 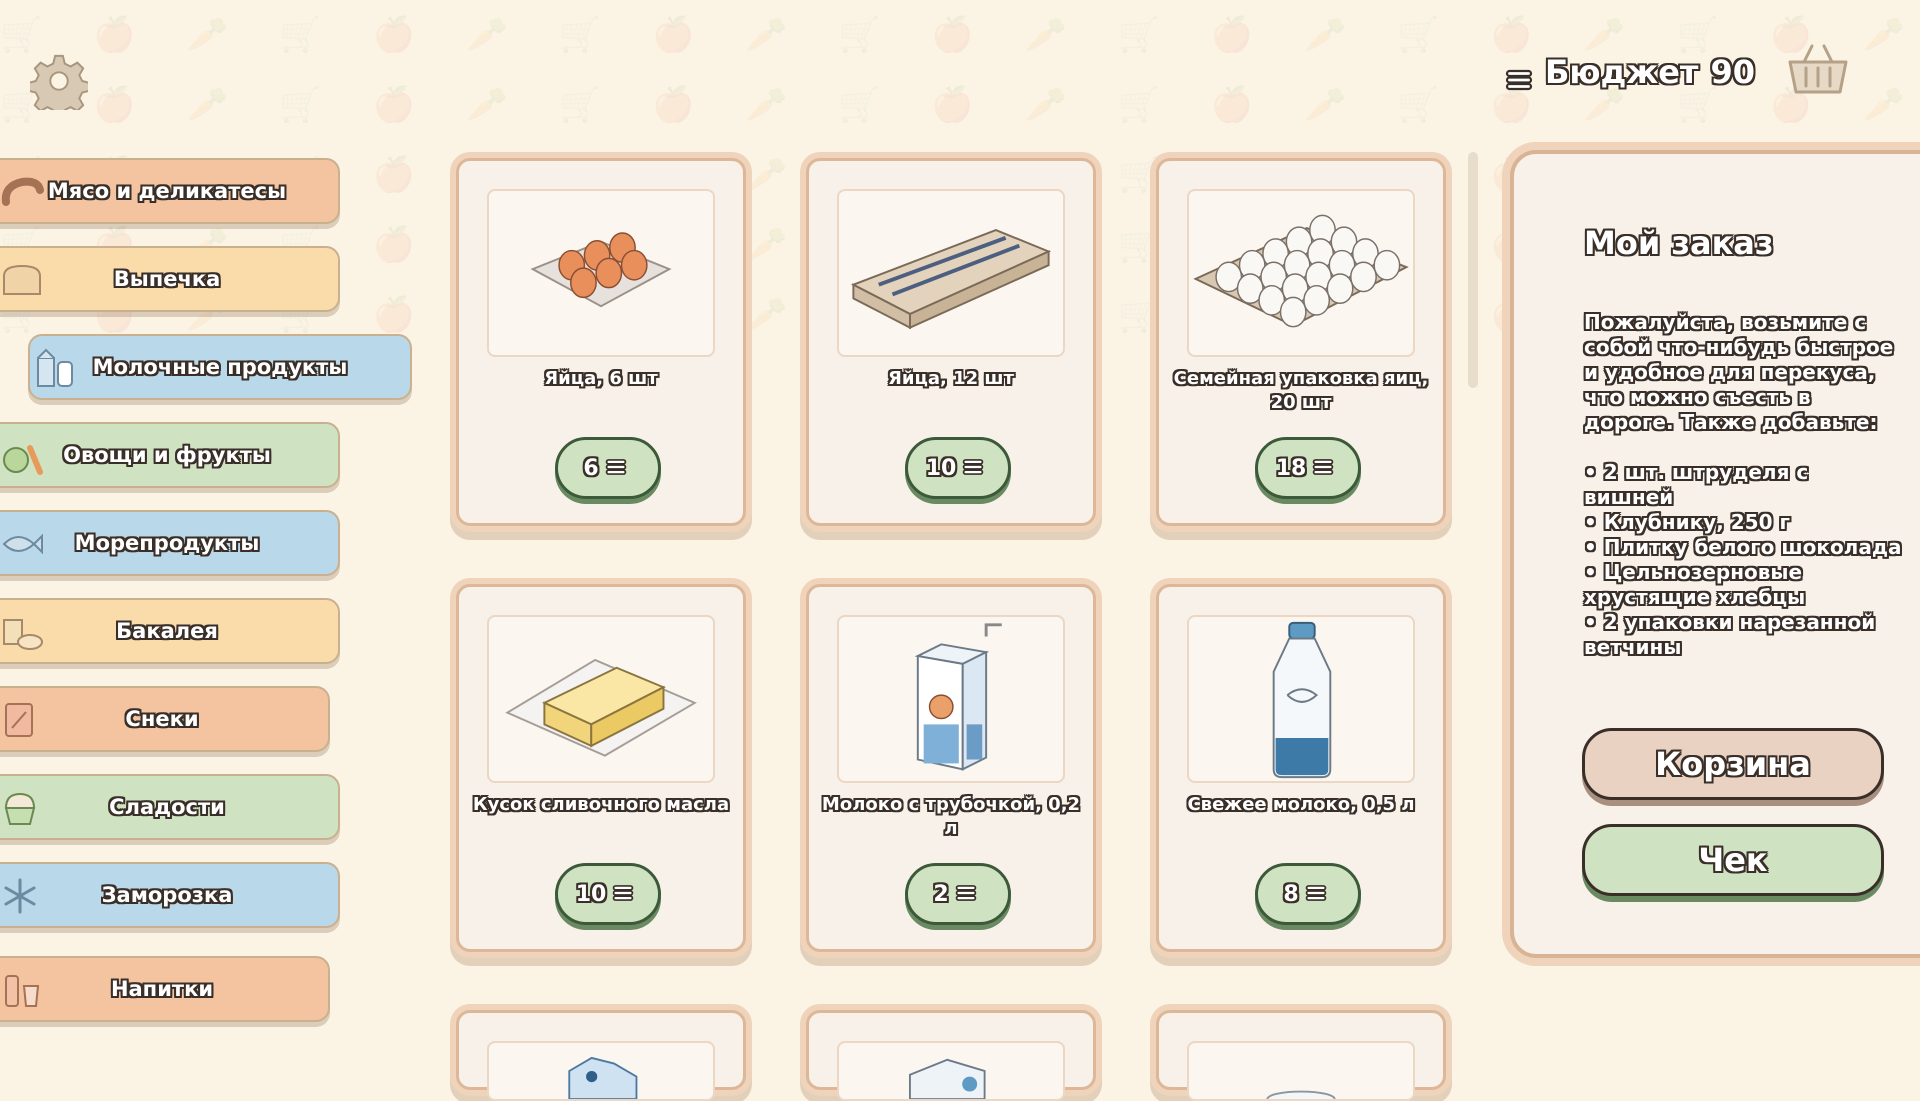 I want to click on category-label: Овощи и фрукты, so click(x=167, y=455).